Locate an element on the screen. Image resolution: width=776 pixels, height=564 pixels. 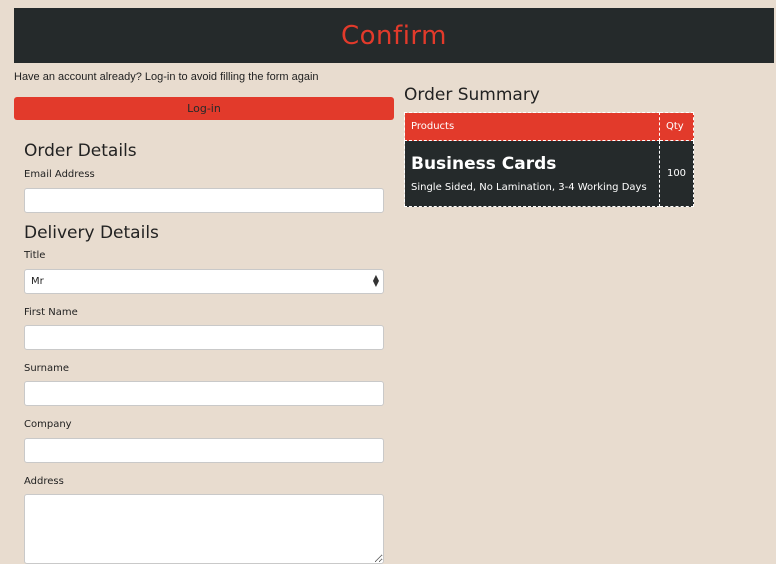
page-header: Confirm is located at coordinates (394, 35).